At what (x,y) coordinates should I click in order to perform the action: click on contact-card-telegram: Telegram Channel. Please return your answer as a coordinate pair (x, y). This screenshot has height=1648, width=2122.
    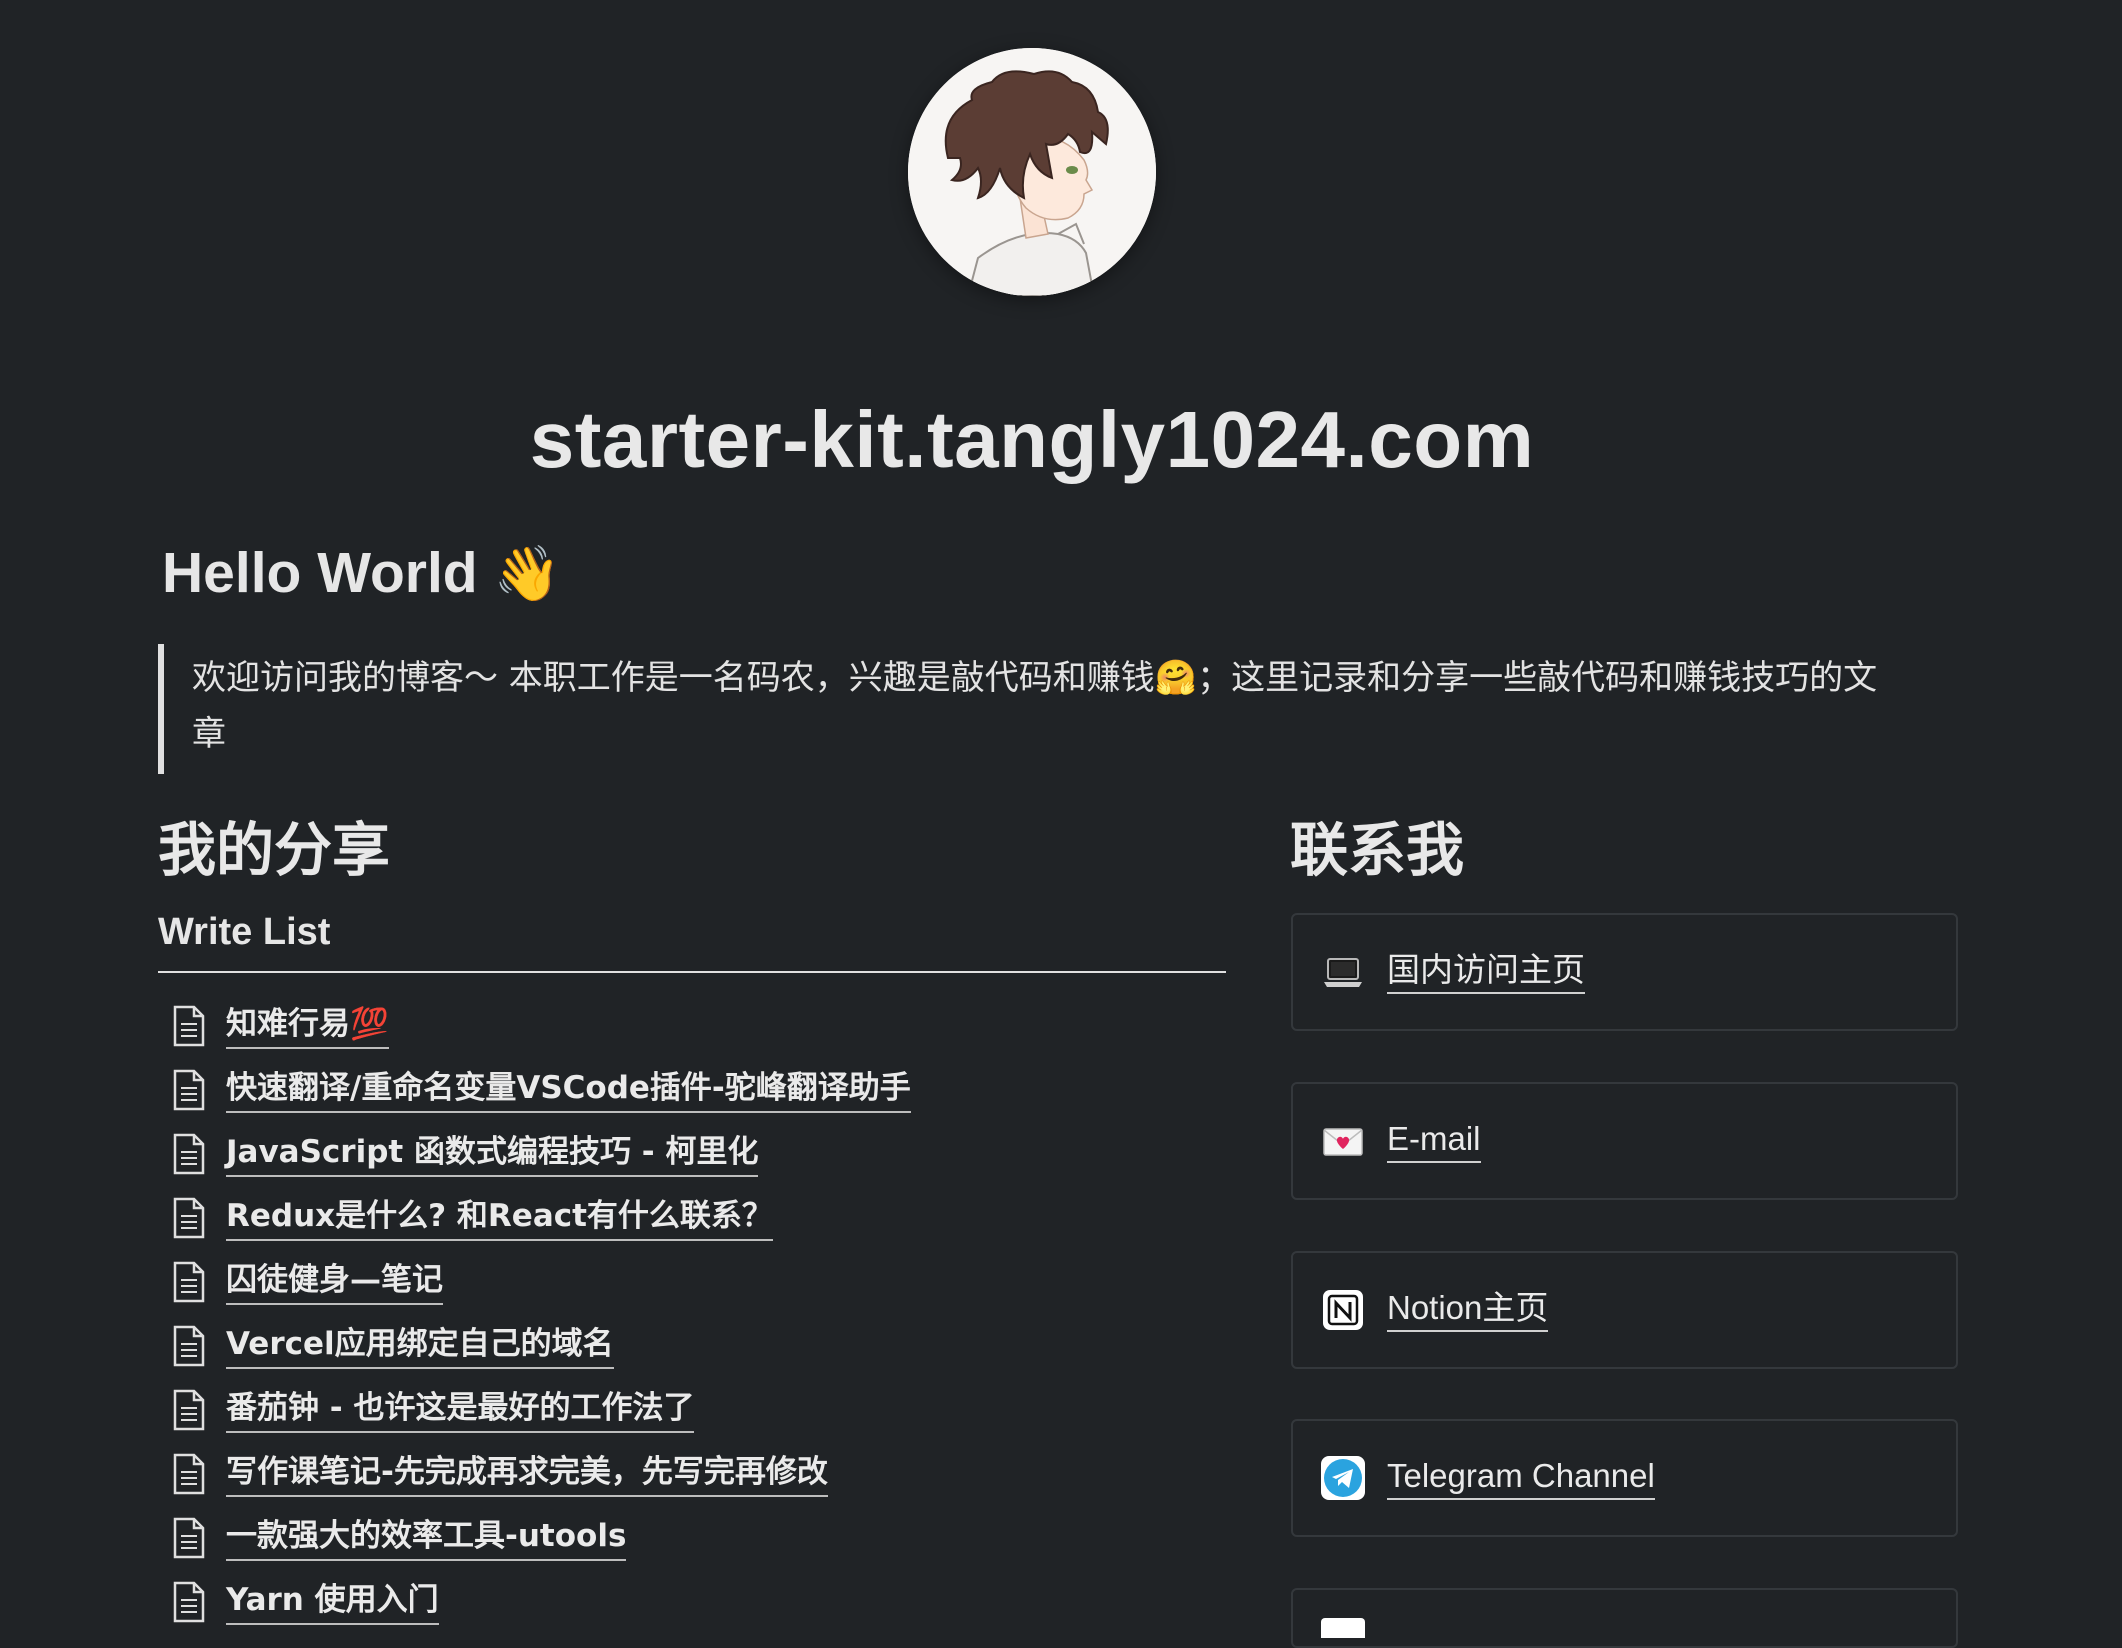
    Looking at the image, I should click on (1624, 1478).